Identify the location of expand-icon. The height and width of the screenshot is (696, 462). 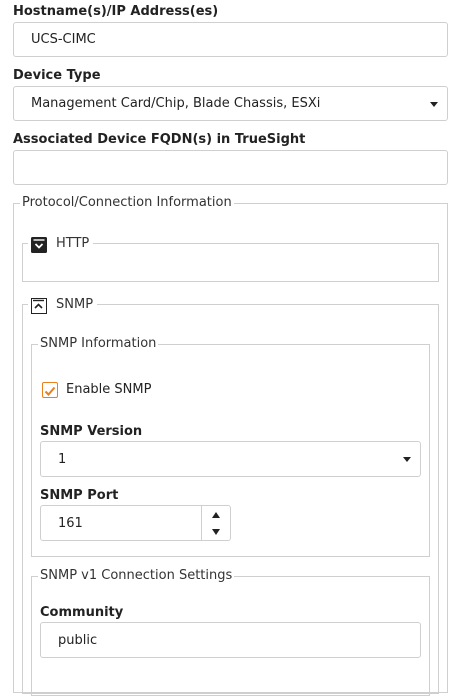
(39, 245).